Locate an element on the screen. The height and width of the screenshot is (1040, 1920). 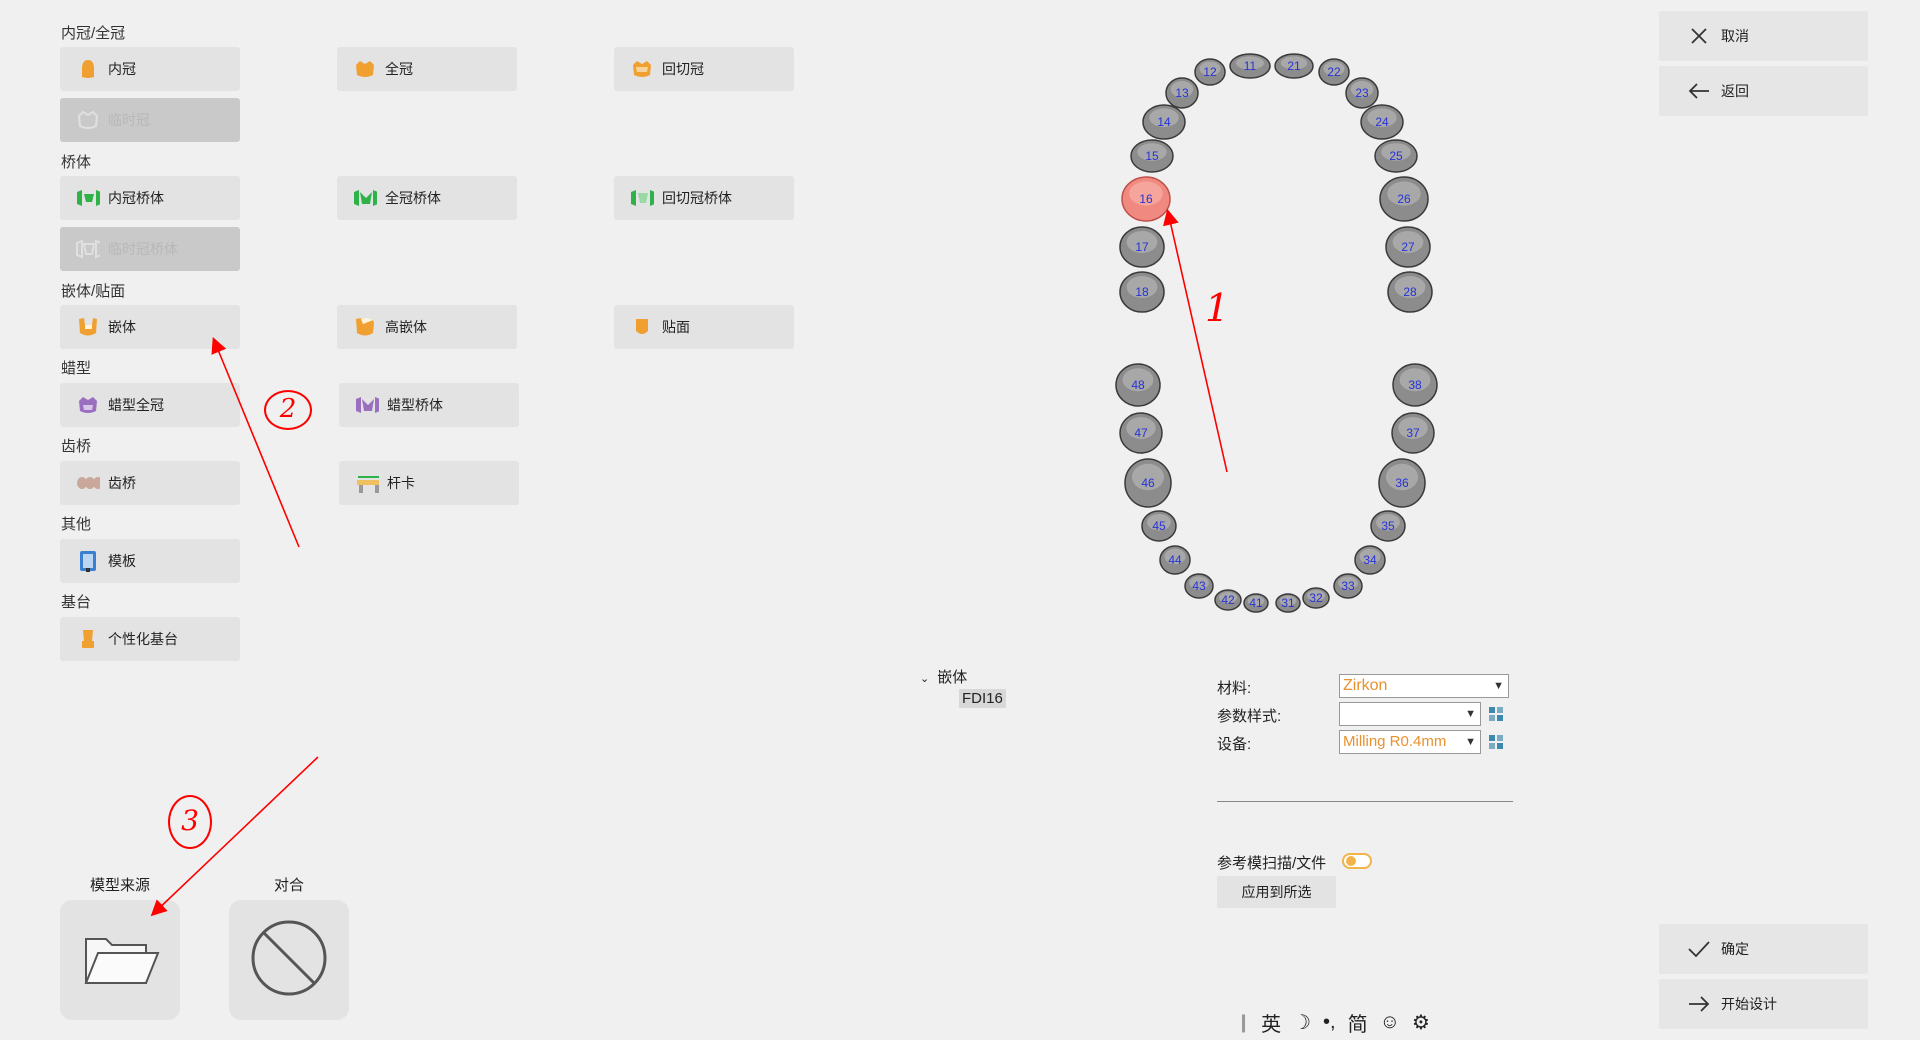
check-icon is located at coordinates (1699, 949).